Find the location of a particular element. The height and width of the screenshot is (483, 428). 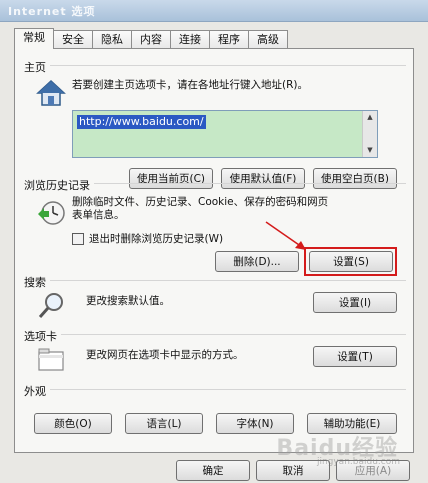

search-description: 更改搜索默认值。 is located at coordinates (128, 301).